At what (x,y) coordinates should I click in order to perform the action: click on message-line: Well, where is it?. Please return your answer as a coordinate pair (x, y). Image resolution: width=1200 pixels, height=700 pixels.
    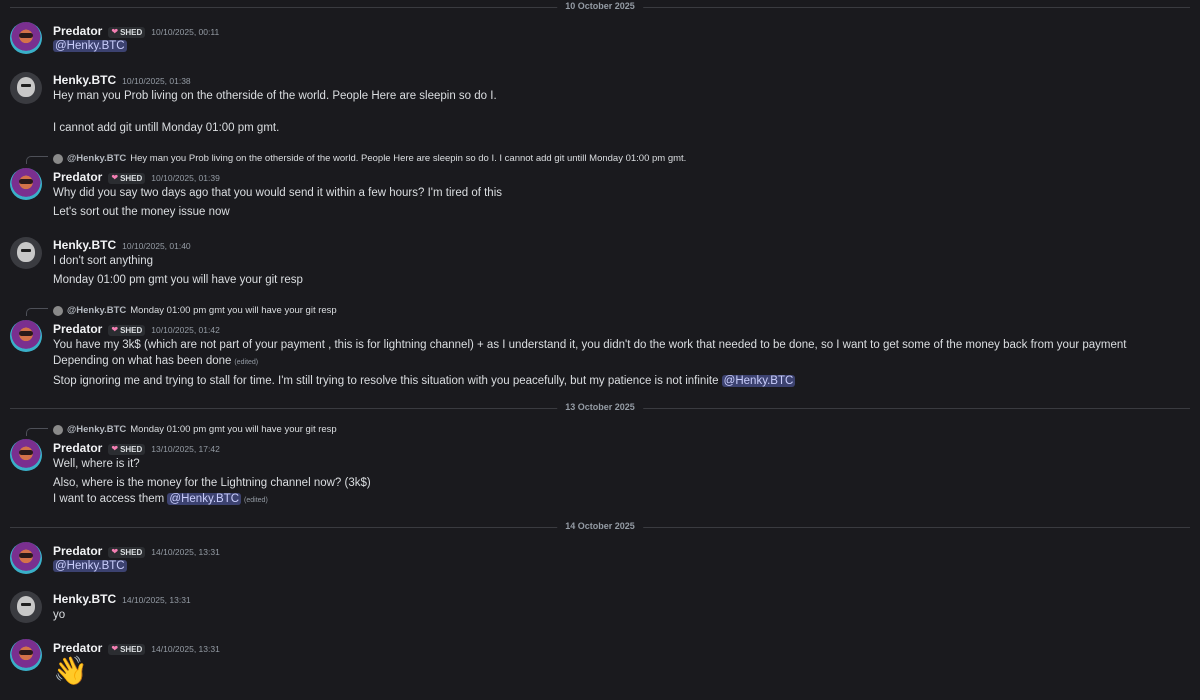
    Looking at the image, I should click on (96, 464).